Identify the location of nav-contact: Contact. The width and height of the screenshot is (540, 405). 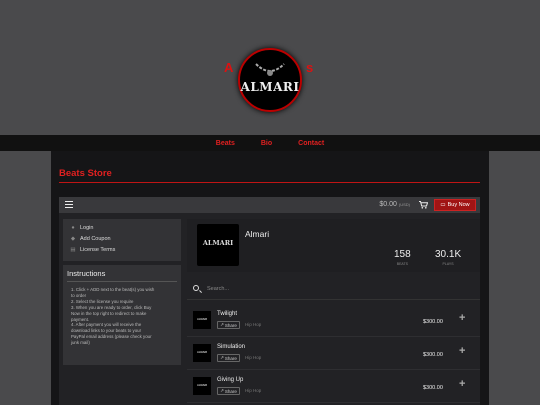
(311, 143).